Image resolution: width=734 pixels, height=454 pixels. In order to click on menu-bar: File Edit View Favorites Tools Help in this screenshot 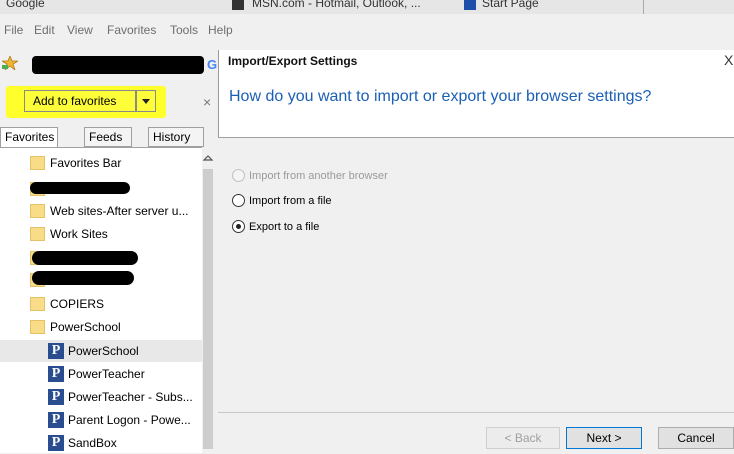, I will do `click(367, 31)`.